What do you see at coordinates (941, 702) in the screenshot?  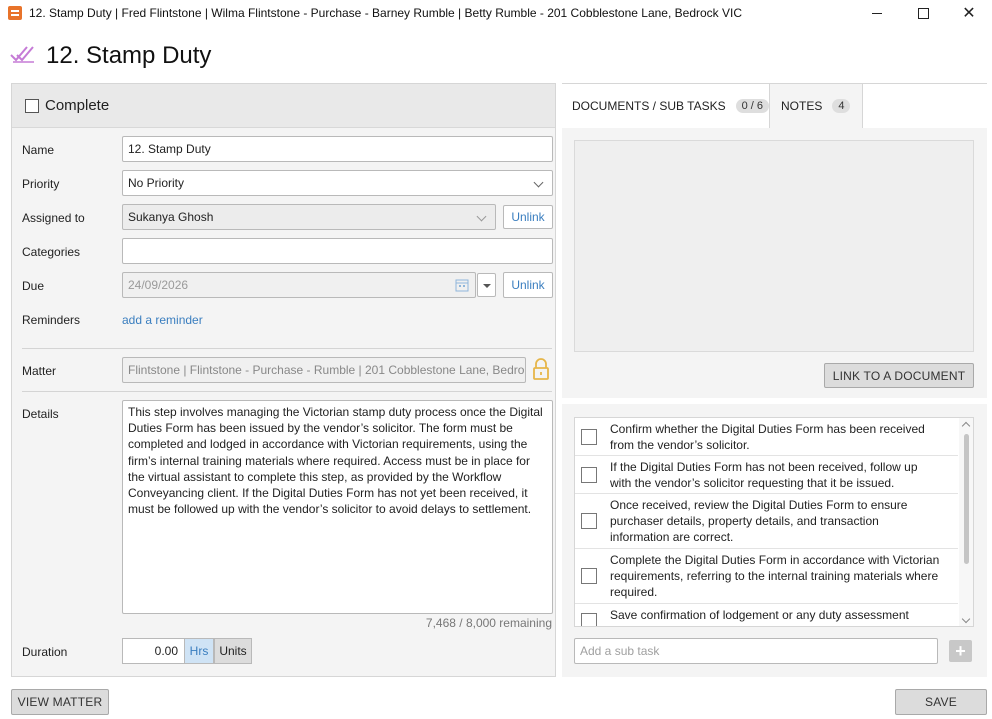 I see `save-button: SAVE` at bounding box center [941, 702].